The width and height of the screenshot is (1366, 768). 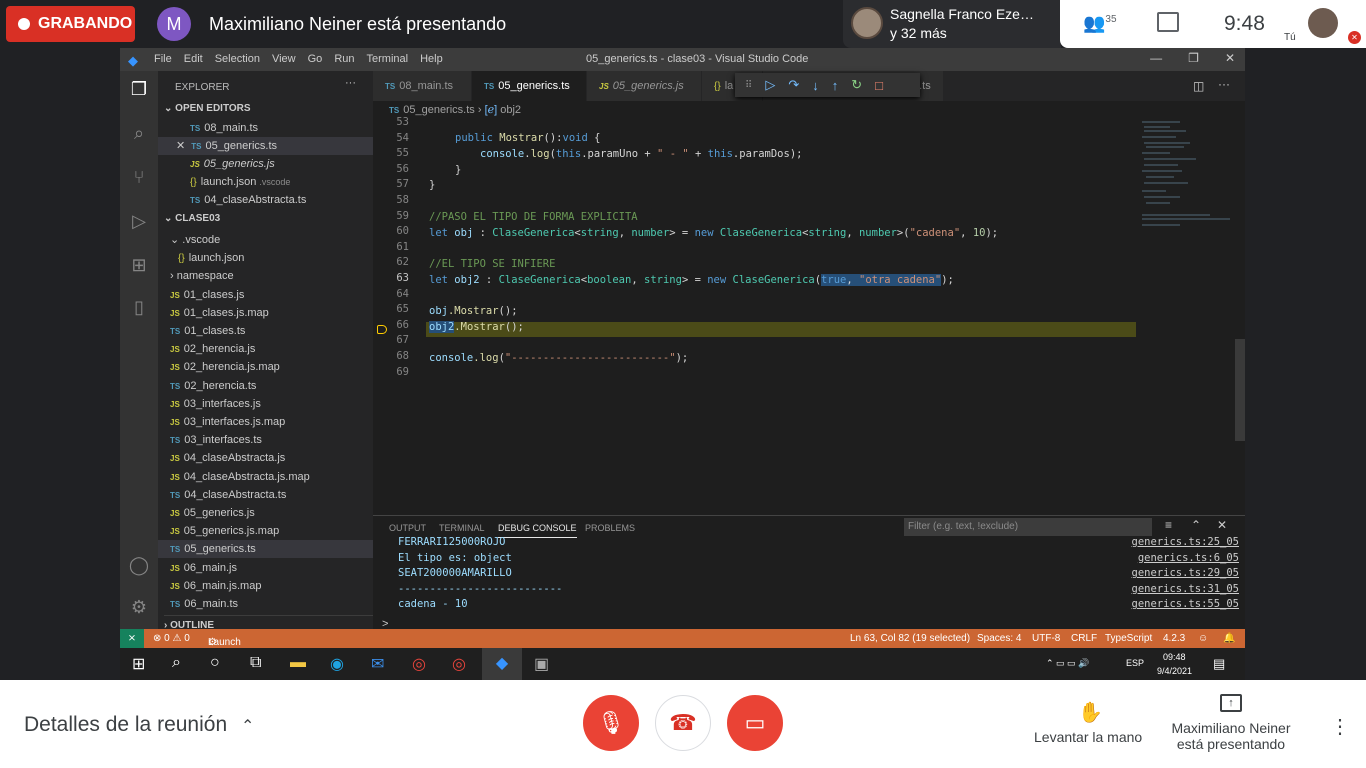 What do you see at coordinates (419, 664) in the screenshot?
I see `chrome-icon: ◎` at bounding box center [419, 664].